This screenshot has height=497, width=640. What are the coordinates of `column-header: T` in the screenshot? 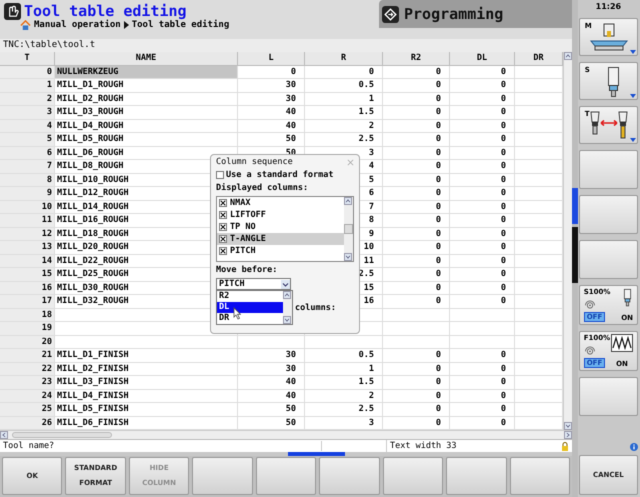 It's located at (27, 59).